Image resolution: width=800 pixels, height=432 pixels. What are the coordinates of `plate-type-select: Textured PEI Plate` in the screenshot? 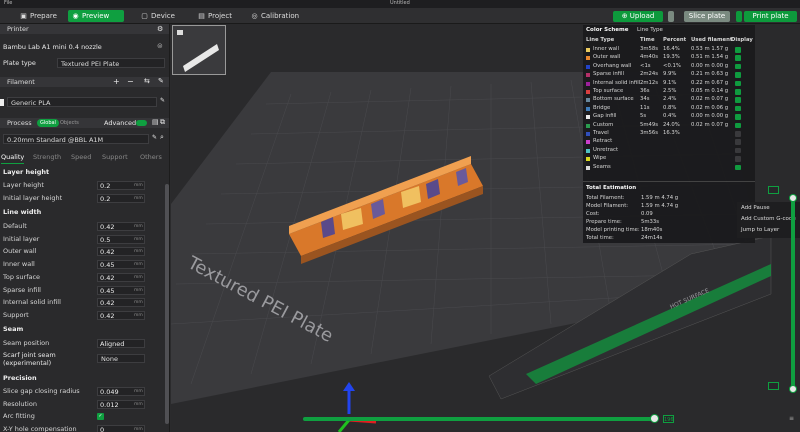 It's located at (111, 63).